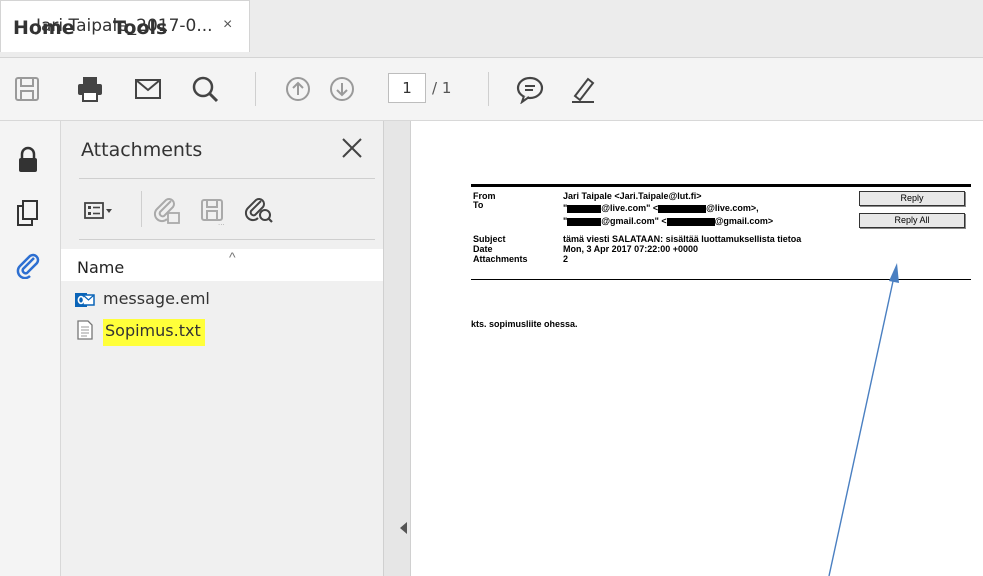 This screenshot has height=576, width=983. What do you see at coordinates (222, 265) in the screenshot?
I see `name-column-header: Name ^` at bounding box center [222, 265].